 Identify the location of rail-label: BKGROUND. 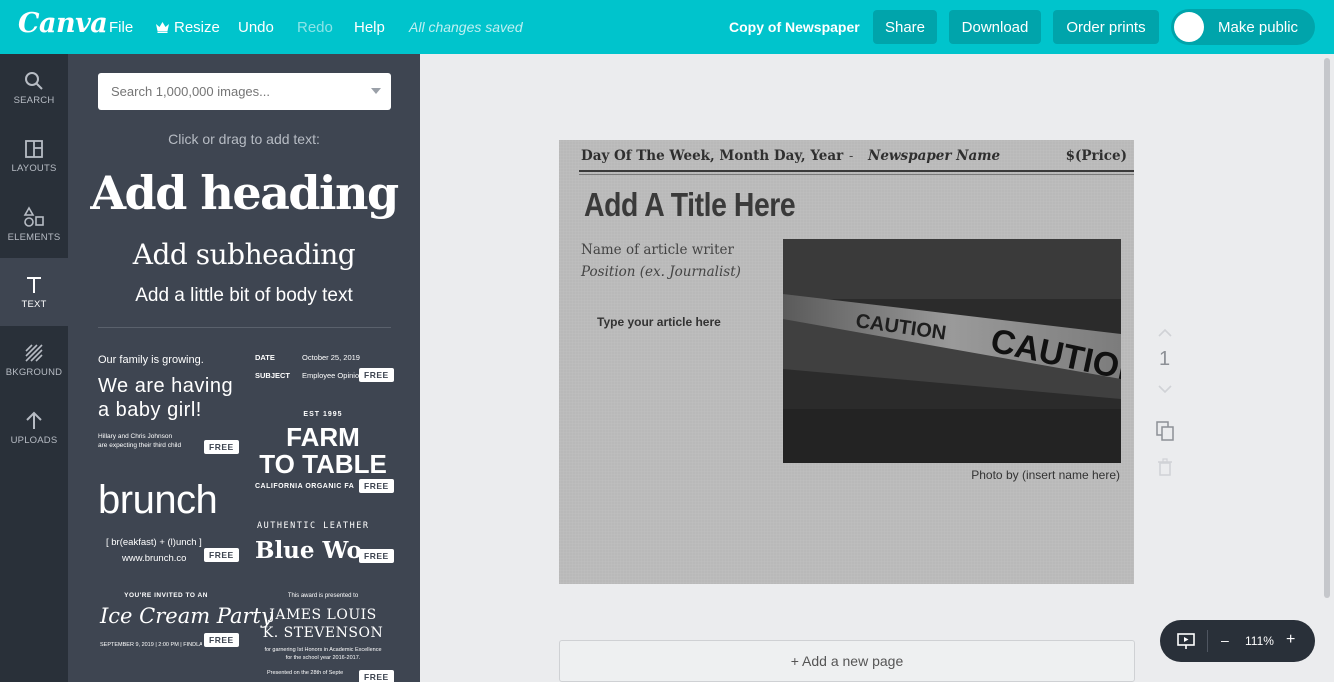
(34, 372).